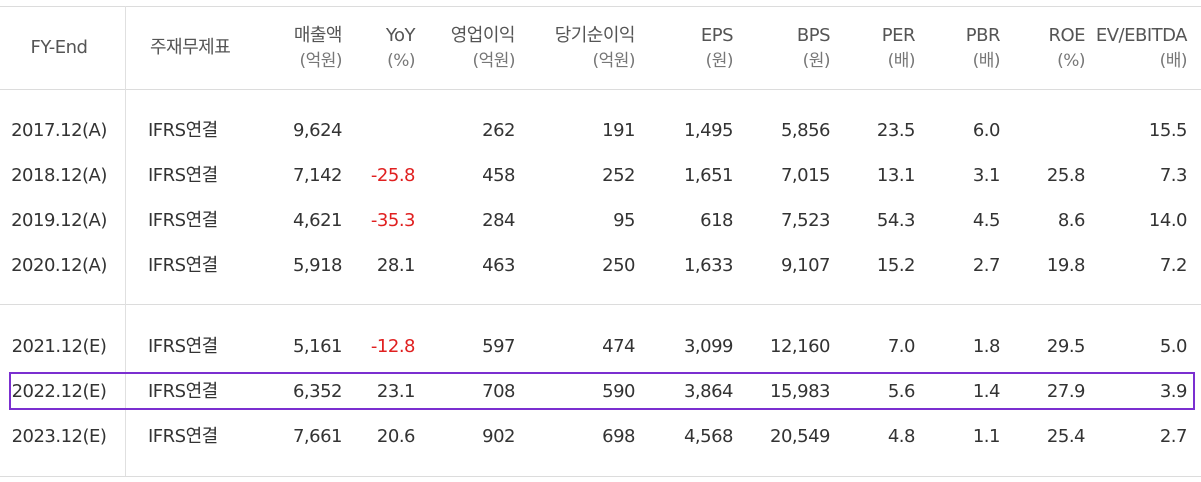 Image resolution: width=1201 pixels, height=482 pixels. What do you see at coordinates (708, 175) in the screenshot?
I see `cell-eps: 1,651` at bounding box center [708, 175].